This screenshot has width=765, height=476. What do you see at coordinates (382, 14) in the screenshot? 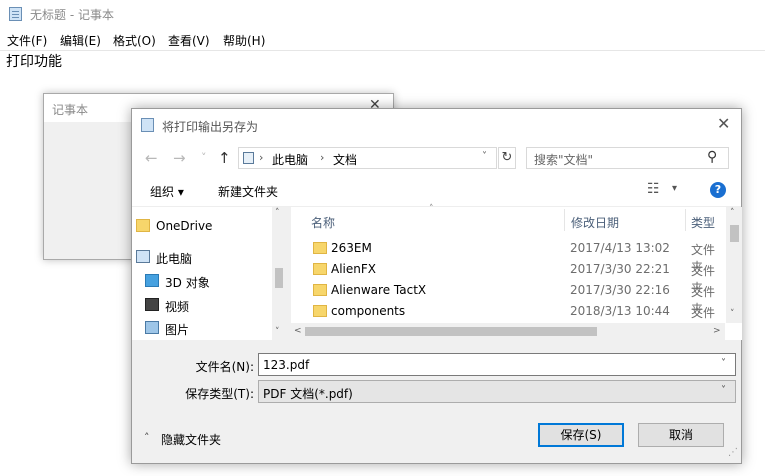
I see `notepad-titlebar: 无标题 - 记事本` at bounding box center [382, 14].